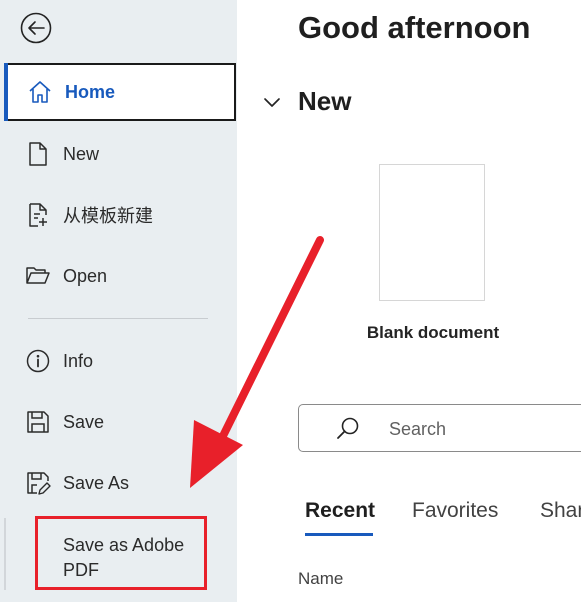  What do you see at coordinates (38, 215) in the screenshot?
I see `template-document-icon` at bounding box center [38, 215].